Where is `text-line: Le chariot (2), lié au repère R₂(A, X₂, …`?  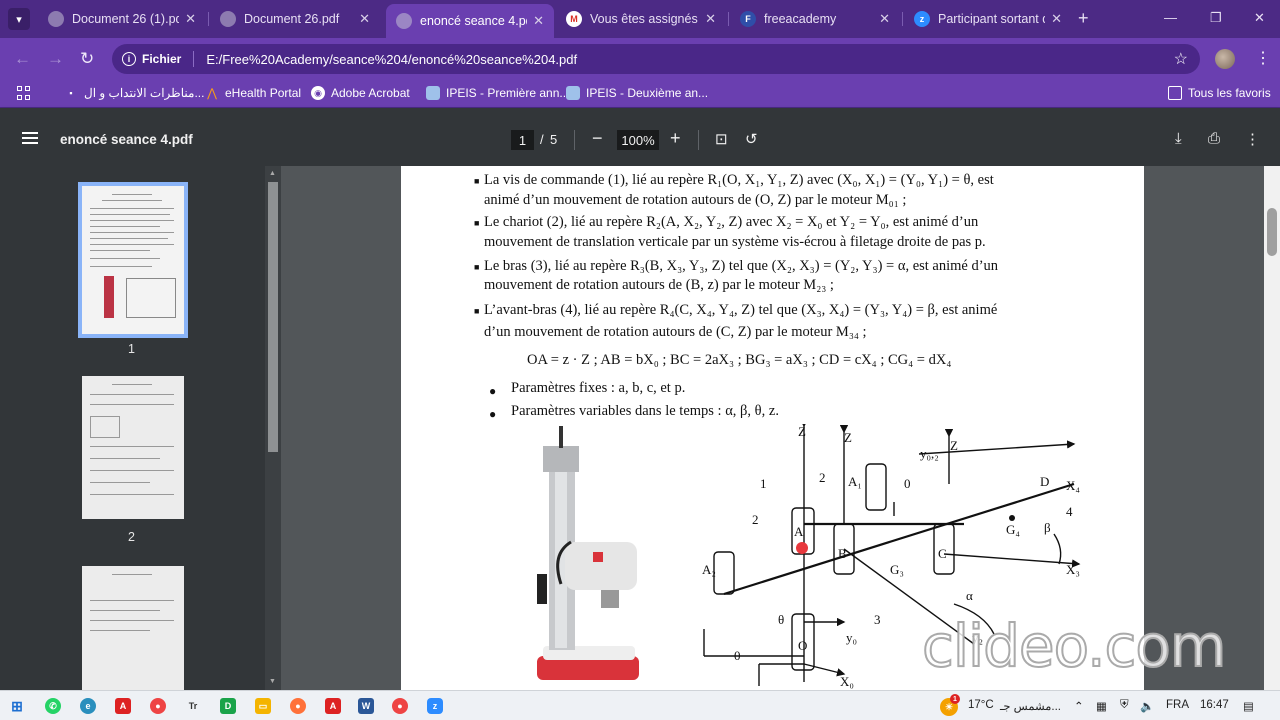 text-line: Le chariot (2), lié au repère R₂(A, X₂, … is located at coordinates (731, 222).